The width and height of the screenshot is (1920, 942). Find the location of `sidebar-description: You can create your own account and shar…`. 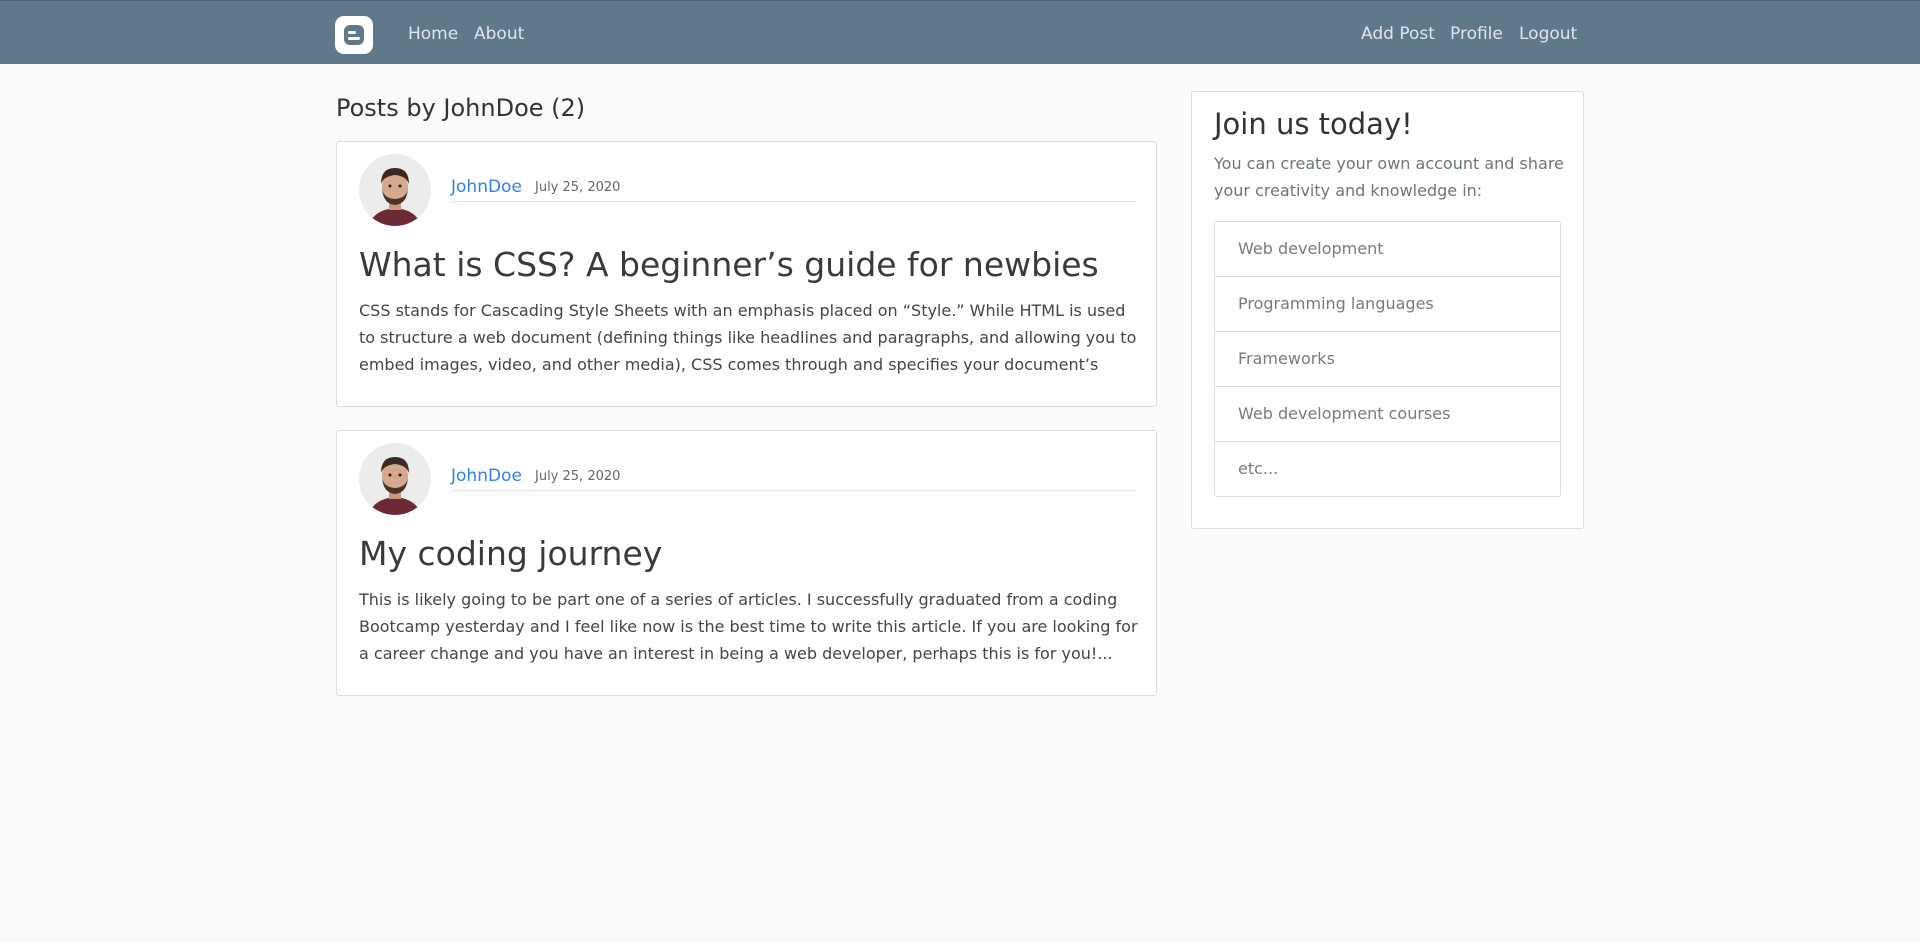

sidebar-description: You can create your own account and shar… is located at coordinates (1389, 177).